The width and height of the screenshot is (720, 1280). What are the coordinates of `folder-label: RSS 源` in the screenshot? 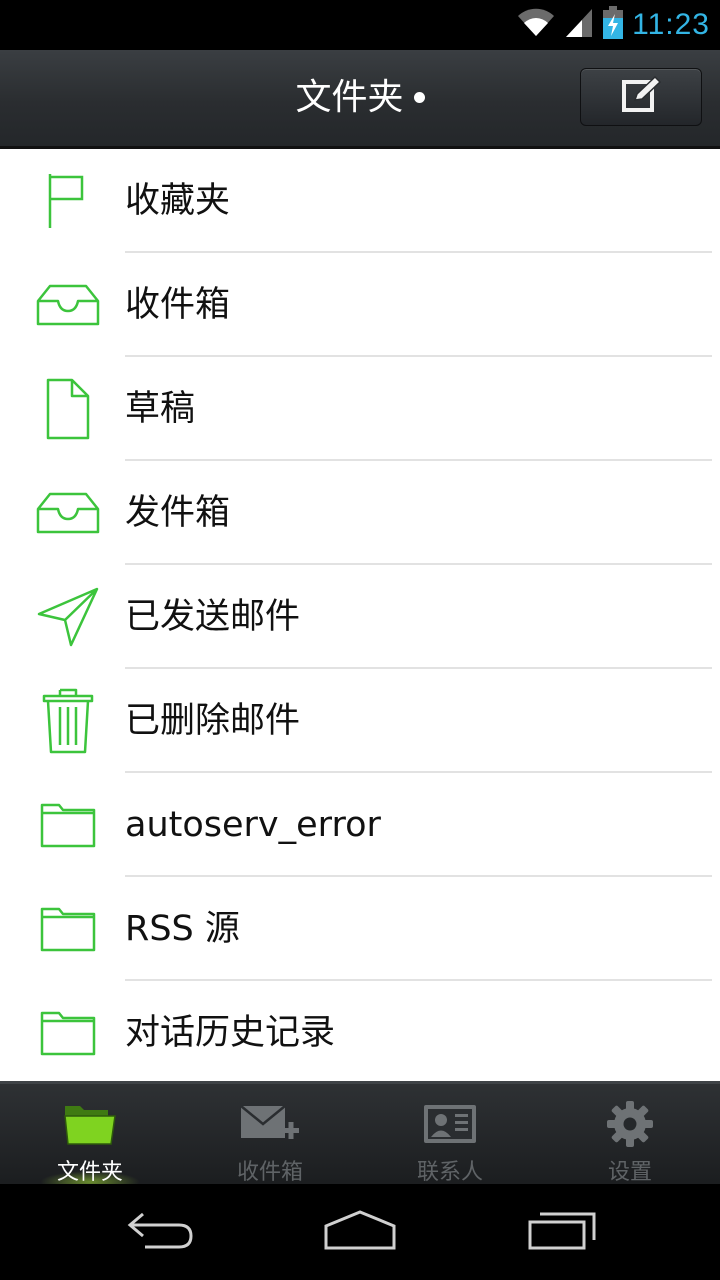 It's located at (182, 929).